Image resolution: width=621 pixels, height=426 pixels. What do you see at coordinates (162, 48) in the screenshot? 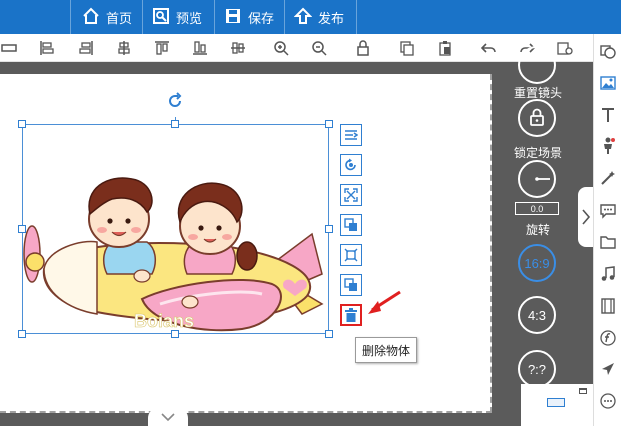
I see `align-top-icon` at bounding box center [162, 48].